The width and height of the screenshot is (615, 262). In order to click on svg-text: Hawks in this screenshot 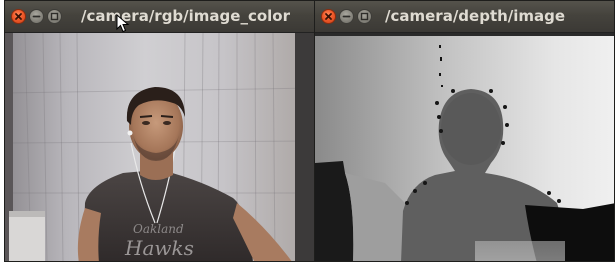, I will do `click(159, 248)`.